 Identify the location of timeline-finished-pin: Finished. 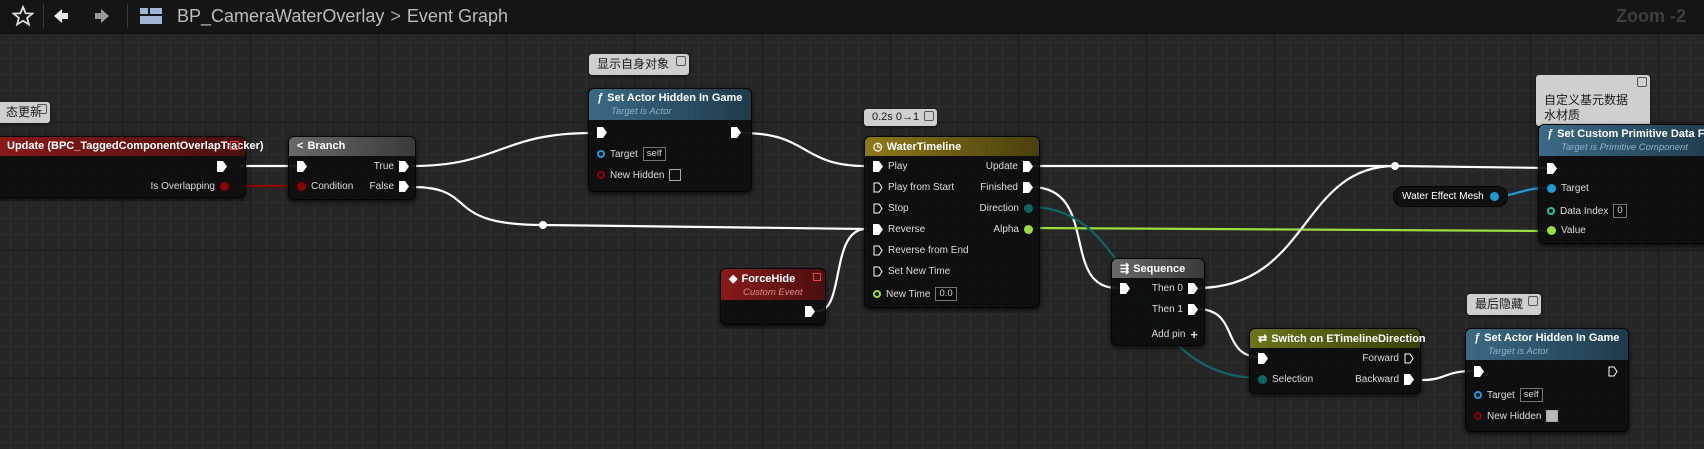
(1006, 187).